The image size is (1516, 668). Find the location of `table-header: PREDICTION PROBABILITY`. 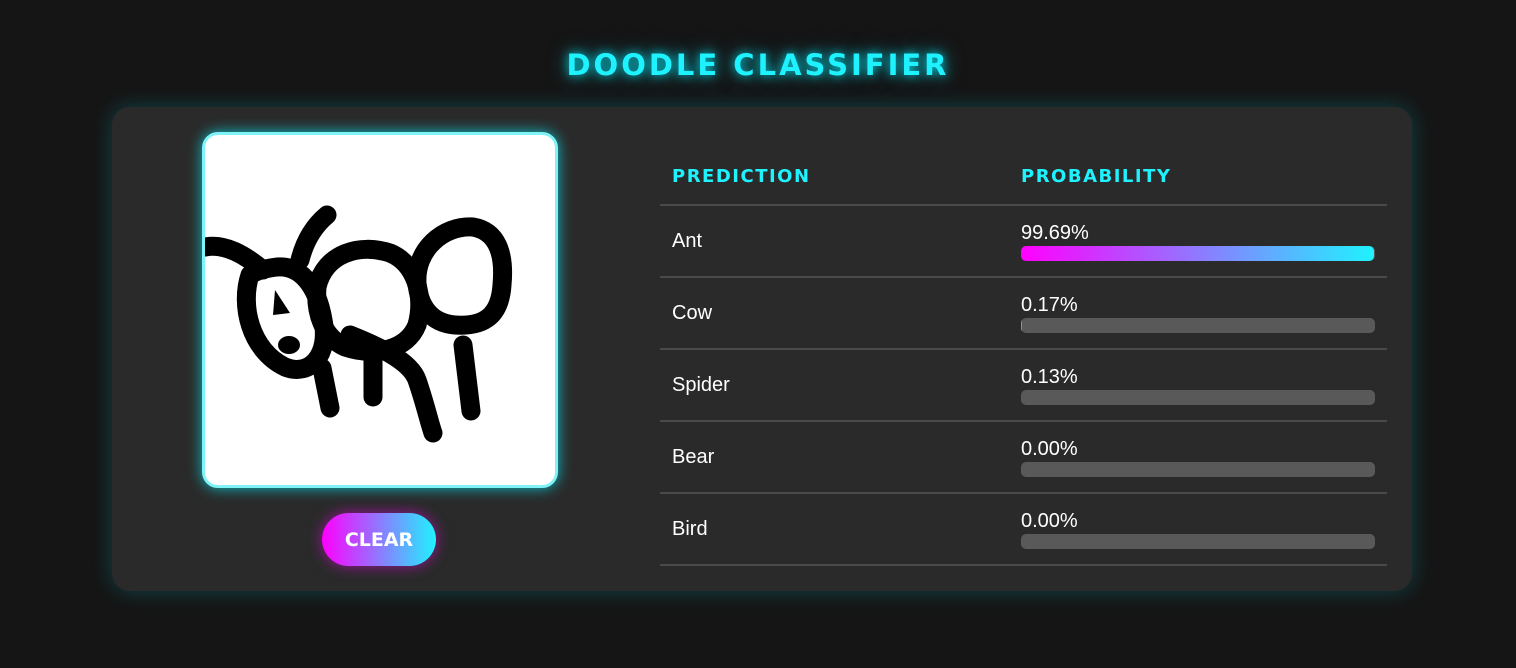

table-header: PREDICTION PROBABILITY is located at coordinates (1023, 179).